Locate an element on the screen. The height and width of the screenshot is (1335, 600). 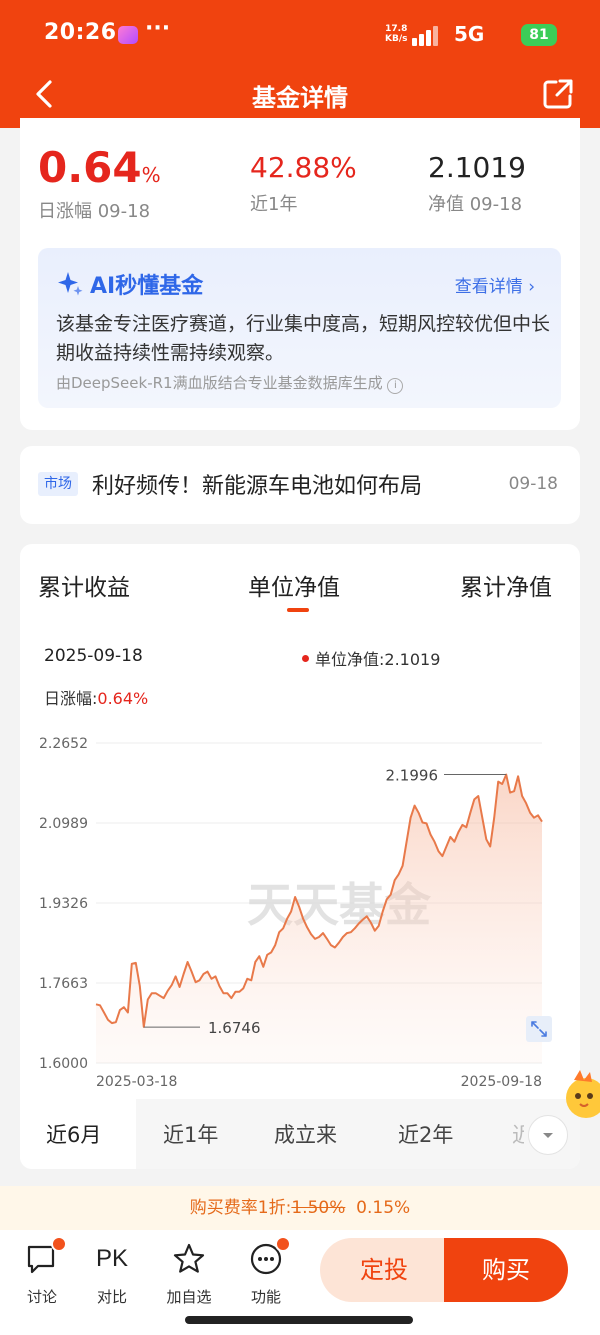
year-return-label: 近1年 is located at coordinates (274, 204).